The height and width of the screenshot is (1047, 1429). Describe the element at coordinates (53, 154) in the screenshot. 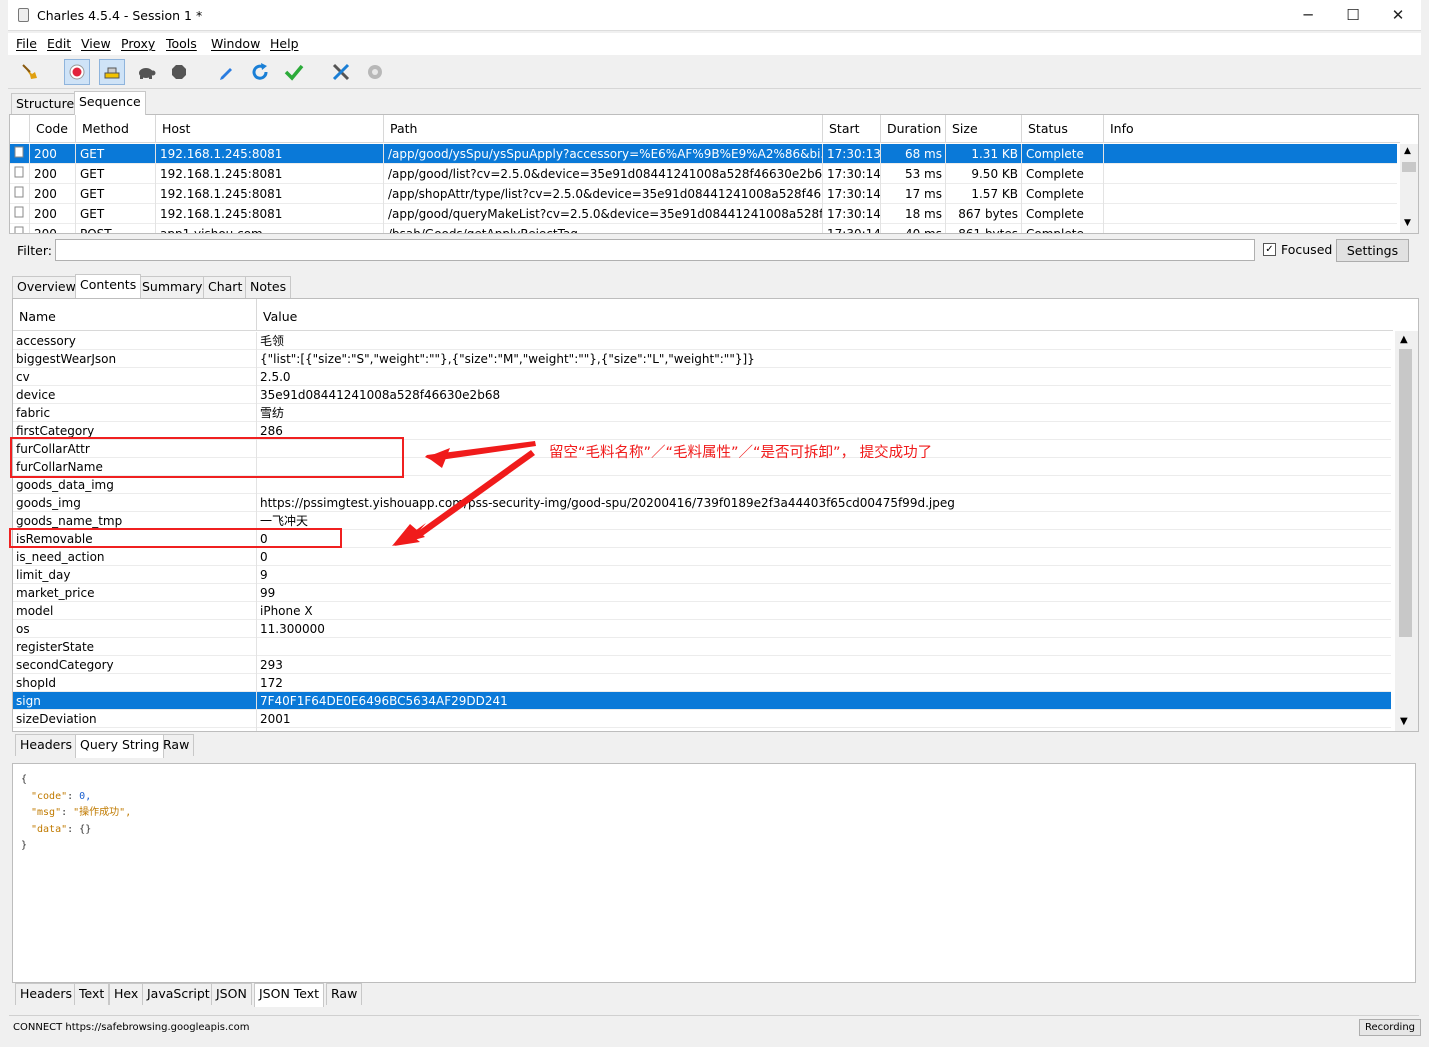

I see `cell-code: 200` at that location.